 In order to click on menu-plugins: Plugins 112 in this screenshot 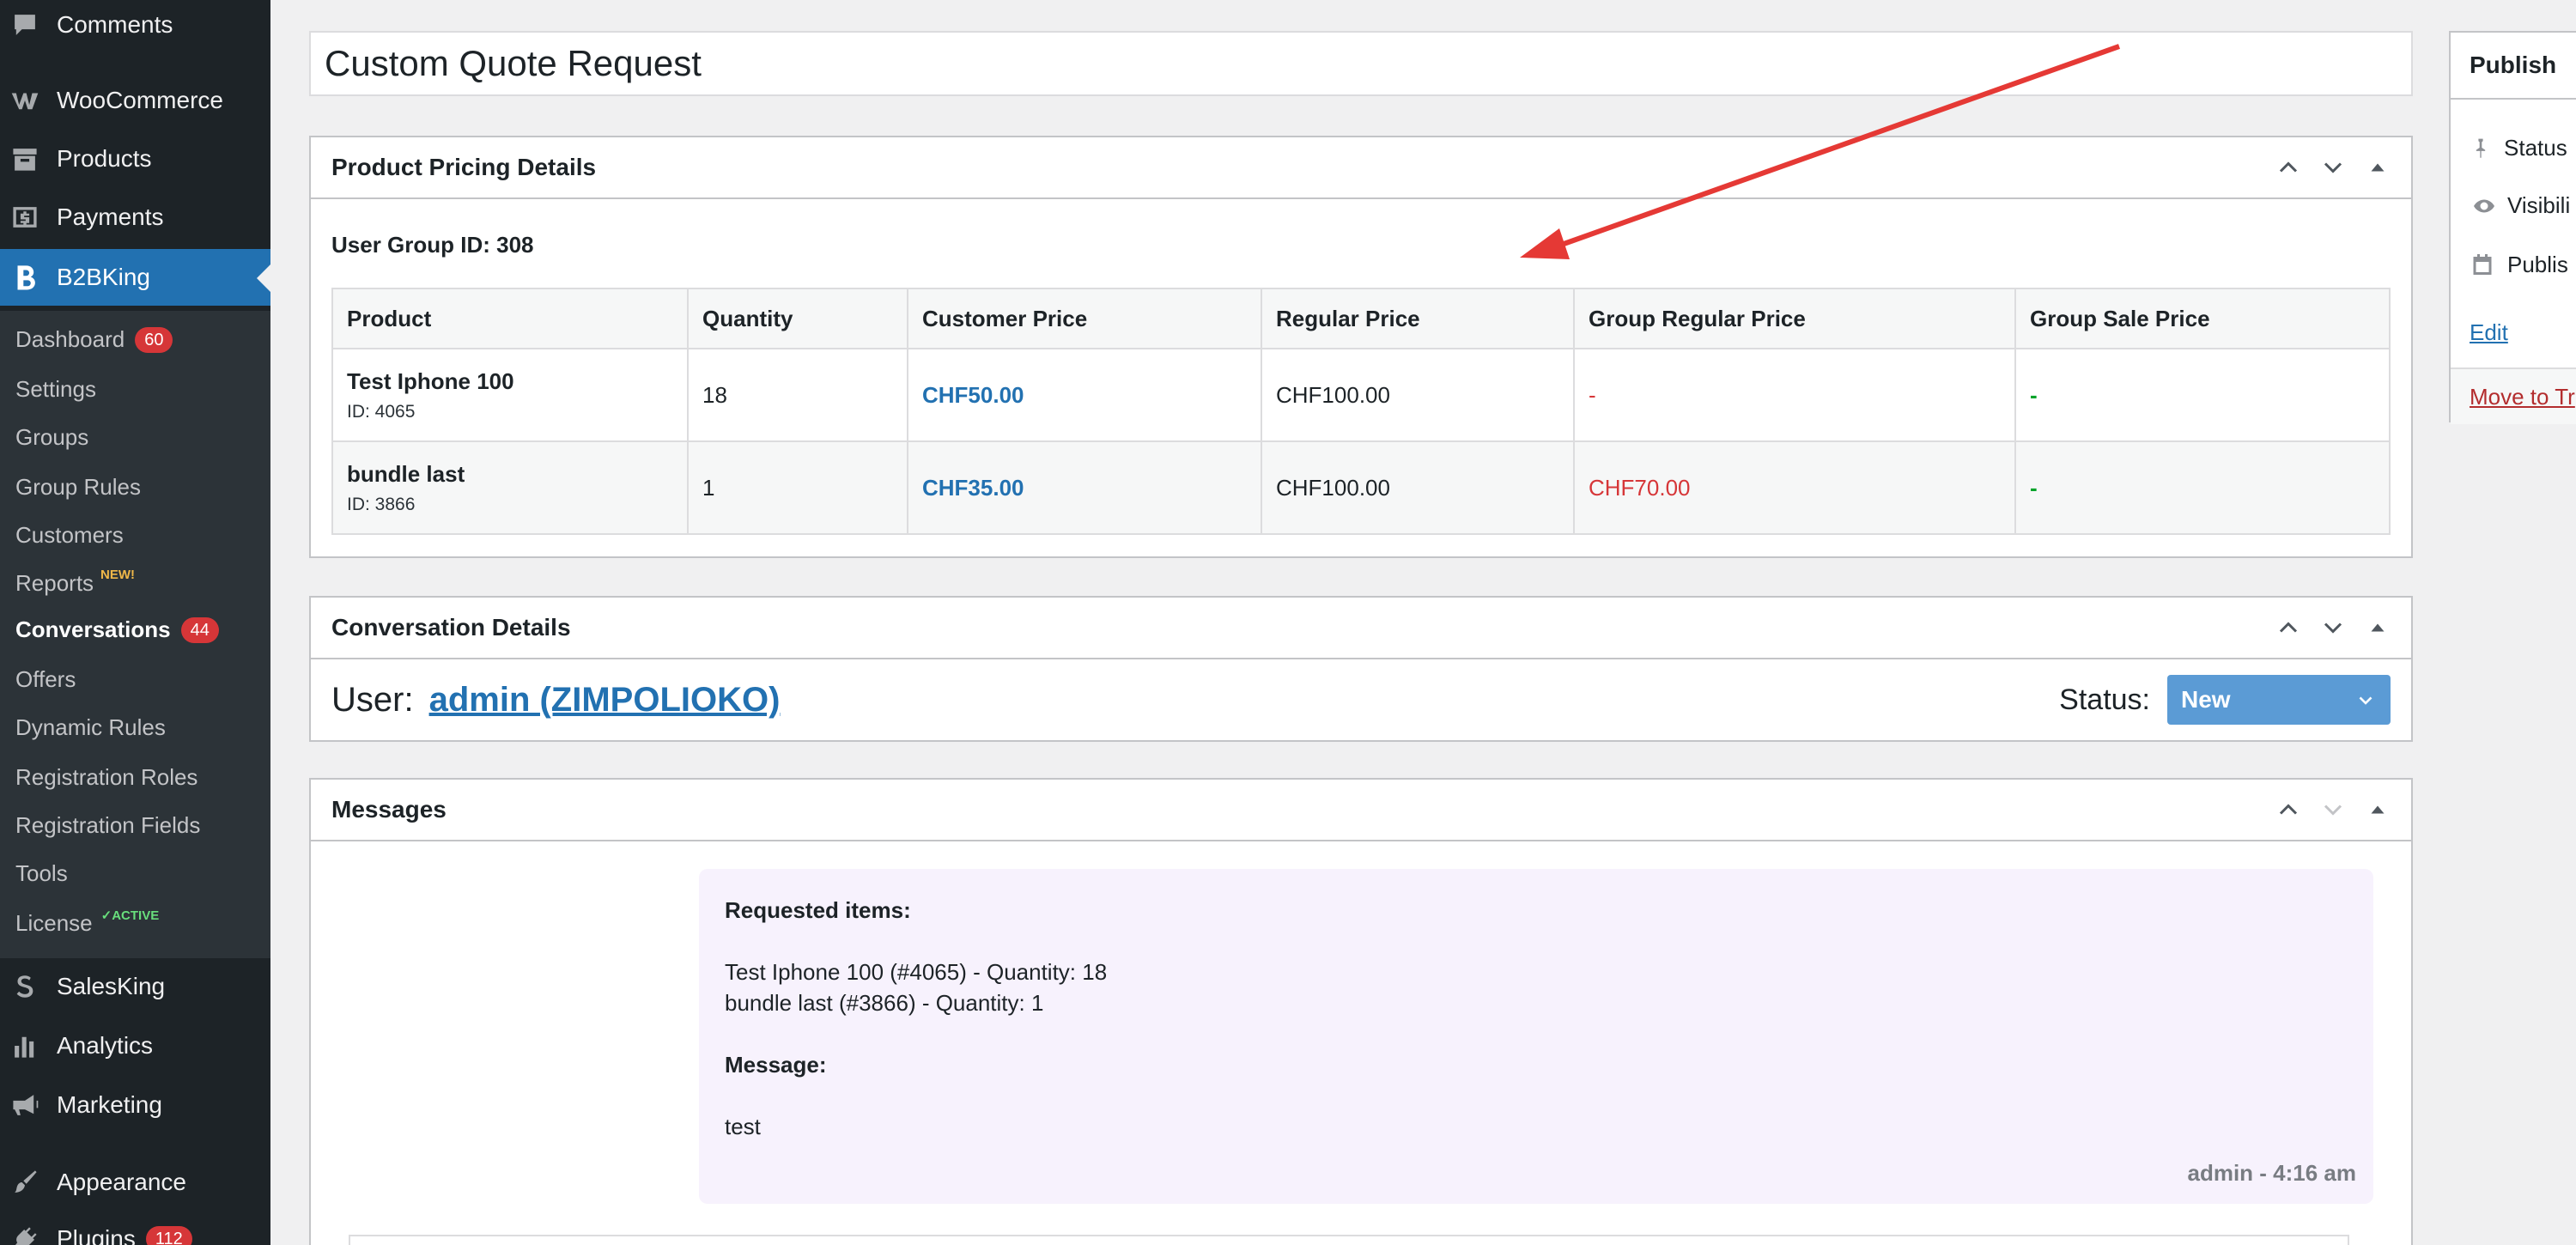, I will do `click(135, 1232)`.